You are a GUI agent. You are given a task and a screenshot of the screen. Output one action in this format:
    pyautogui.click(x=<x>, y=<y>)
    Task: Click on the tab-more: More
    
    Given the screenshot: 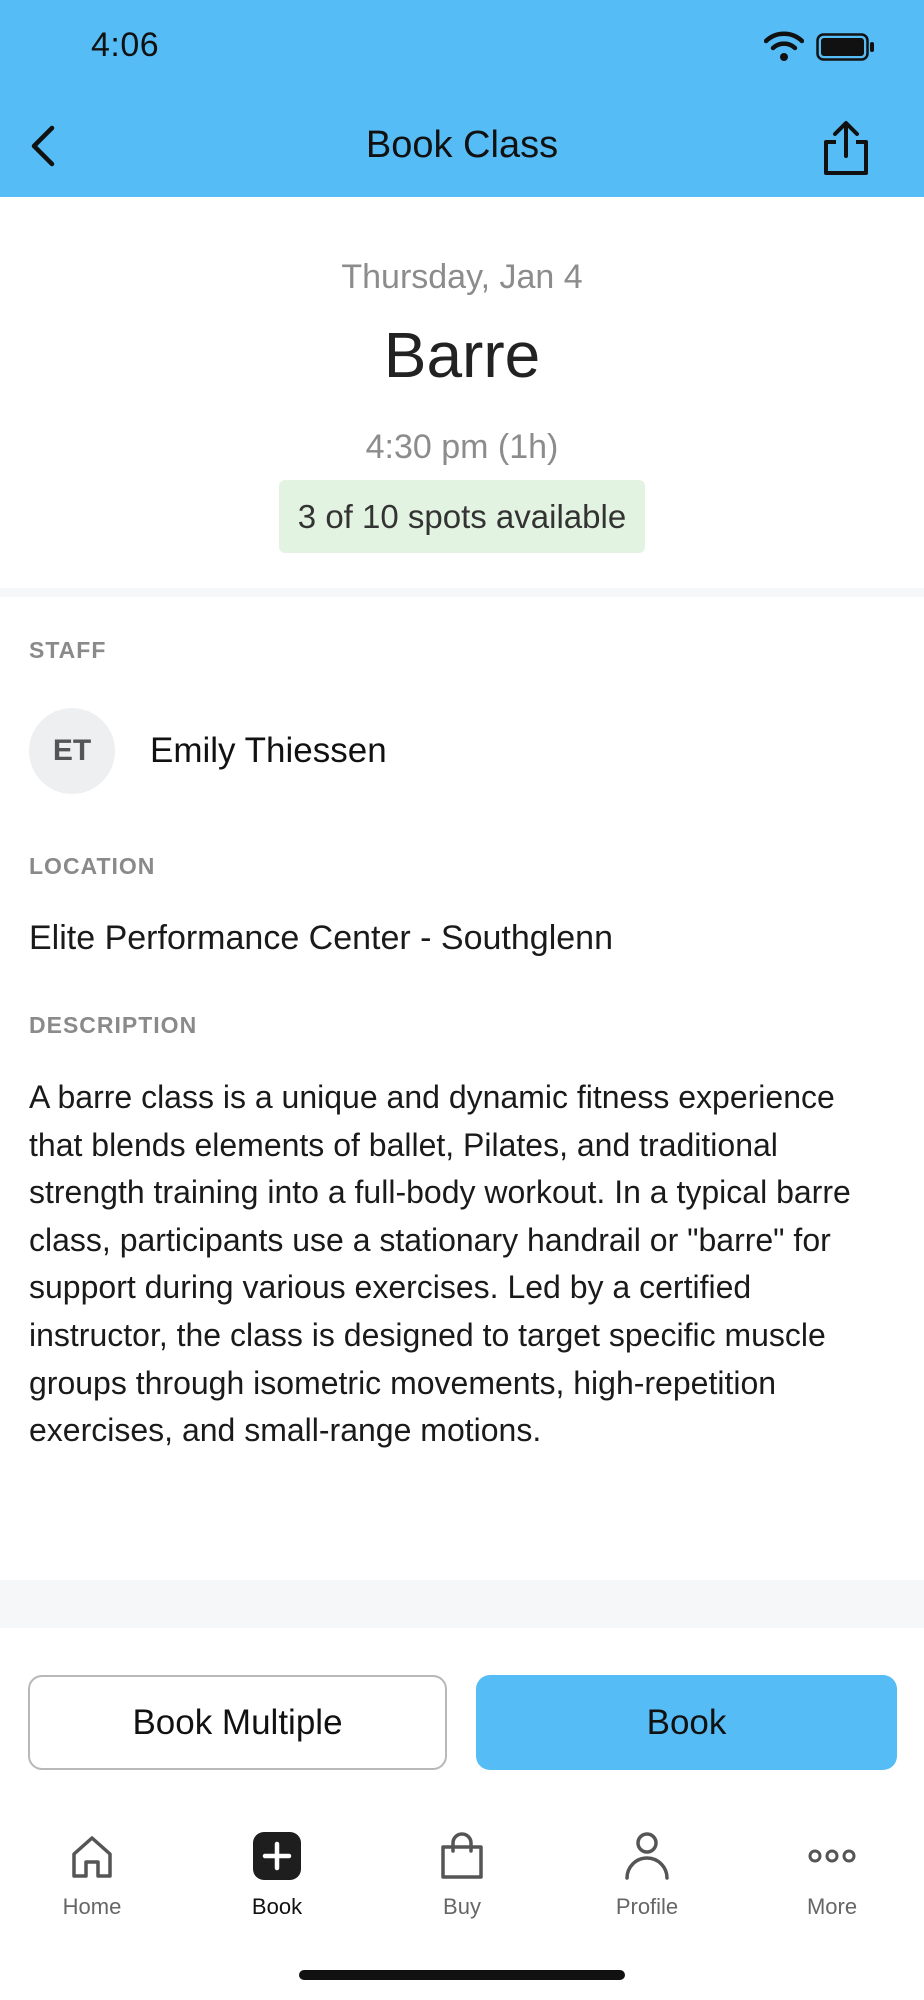 What is the action you would take?
    pyautogui.click(x=832, y=1880)
    